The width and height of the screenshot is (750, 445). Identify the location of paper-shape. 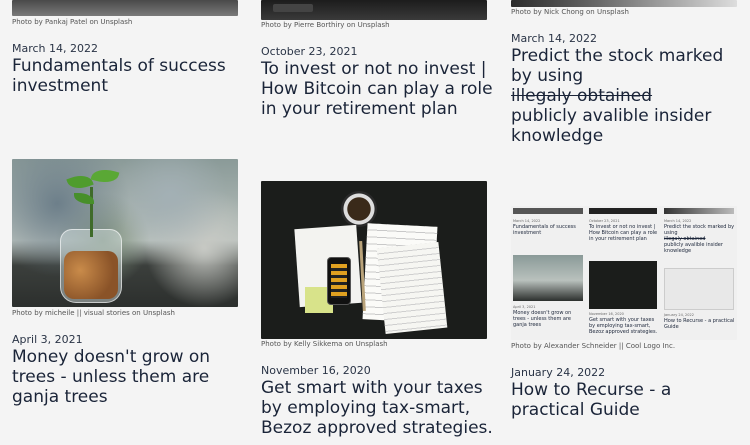
(412, 288).